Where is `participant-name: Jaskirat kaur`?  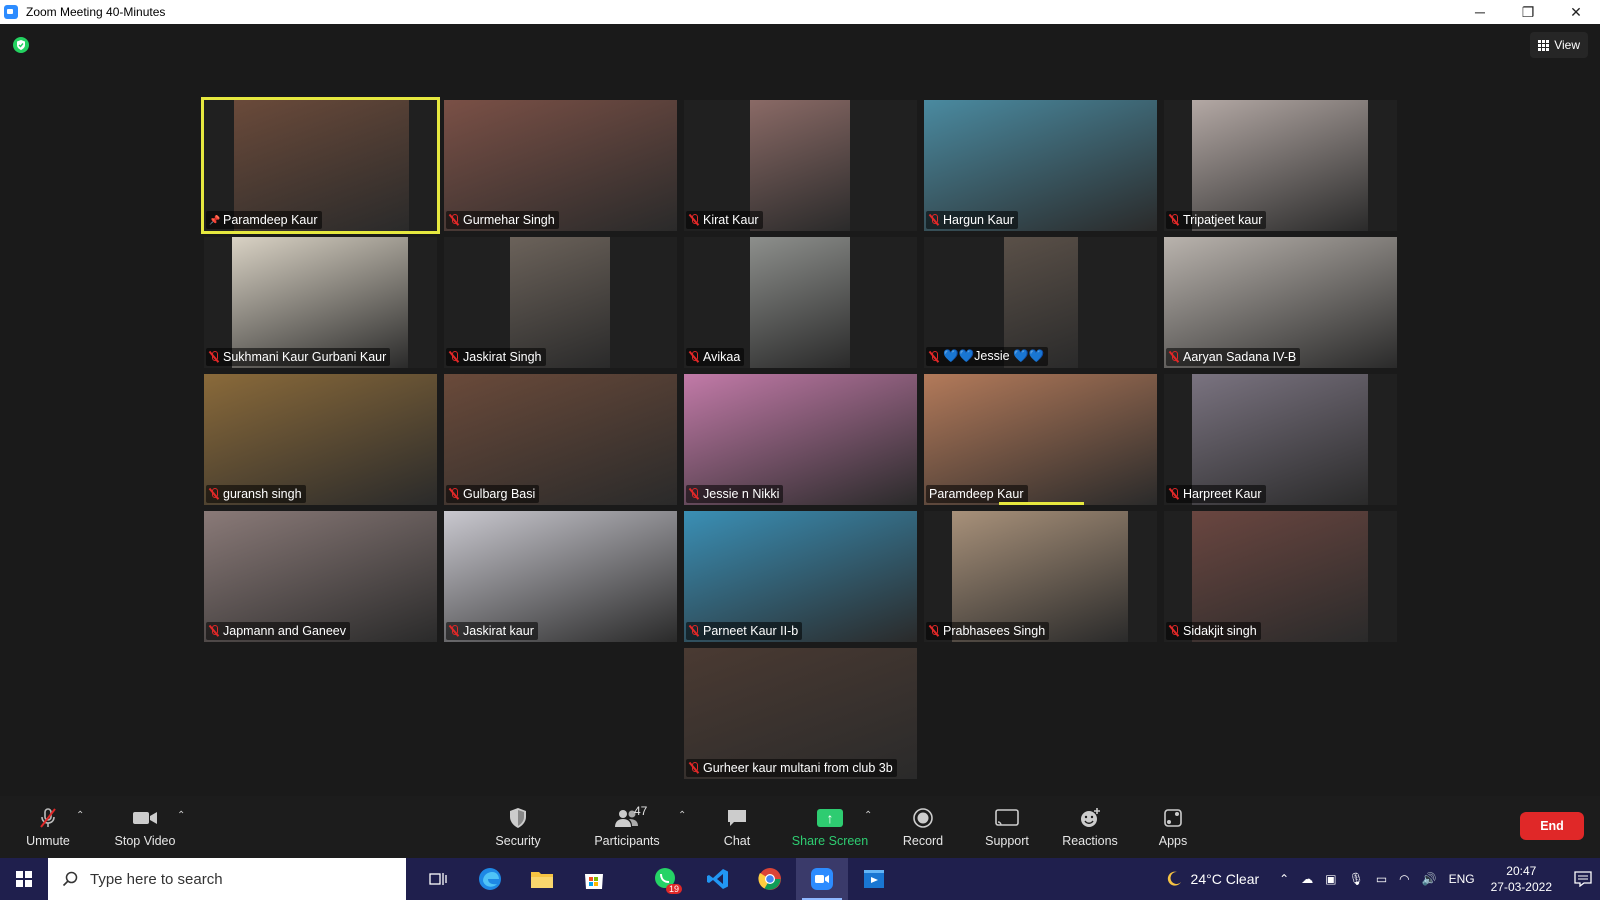 participant-name: Jaskirat kaur is located at coordinates (498, 631).